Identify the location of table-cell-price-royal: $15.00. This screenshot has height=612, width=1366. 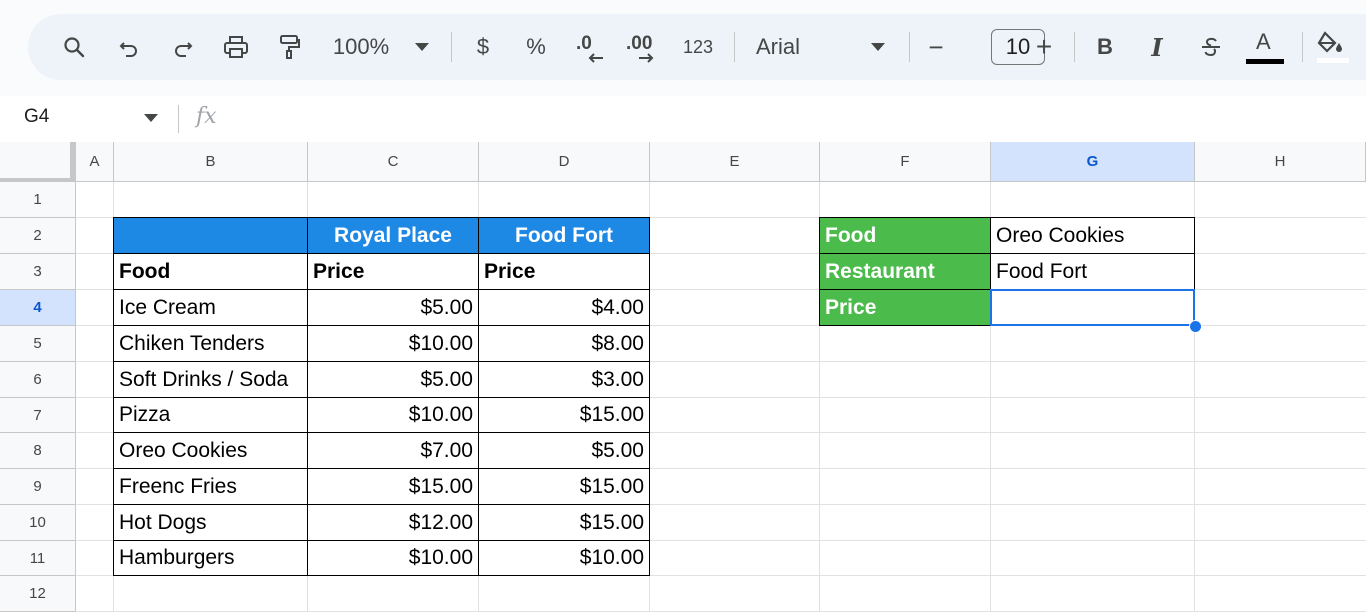
(393, 487).